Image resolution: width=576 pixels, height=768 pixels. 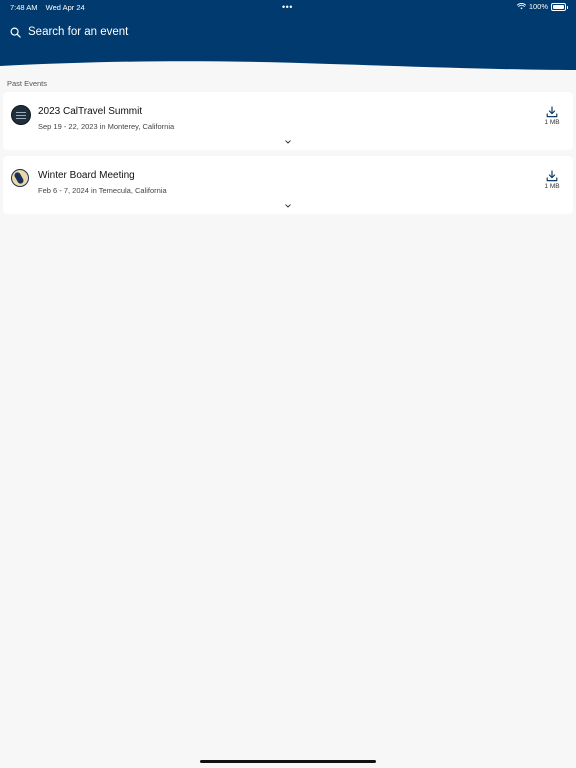 I want to click on search-input: Search for an event, so click(x=78, y=32).